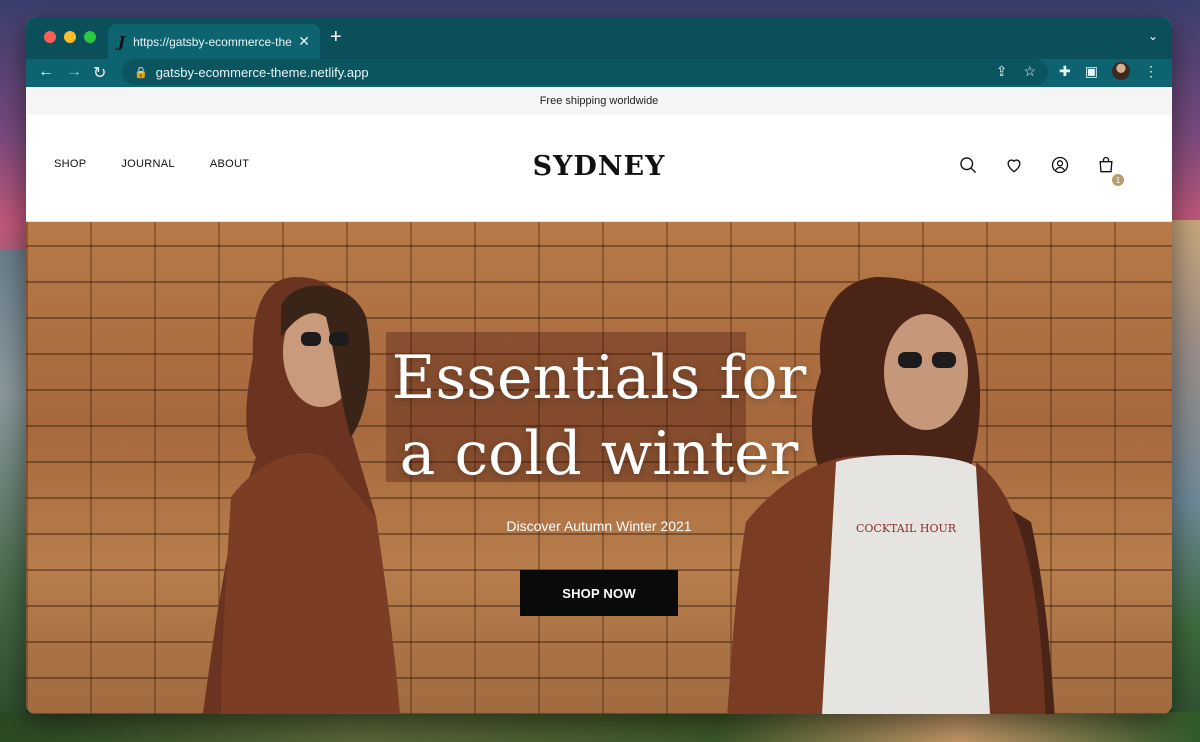 The height and width of the screenshot is (742, 1200). What do you see at coordinates (599, 378) in the screenshot?
I see `hero-title-line-1: Essentials for` at bounding box center [599, 378].